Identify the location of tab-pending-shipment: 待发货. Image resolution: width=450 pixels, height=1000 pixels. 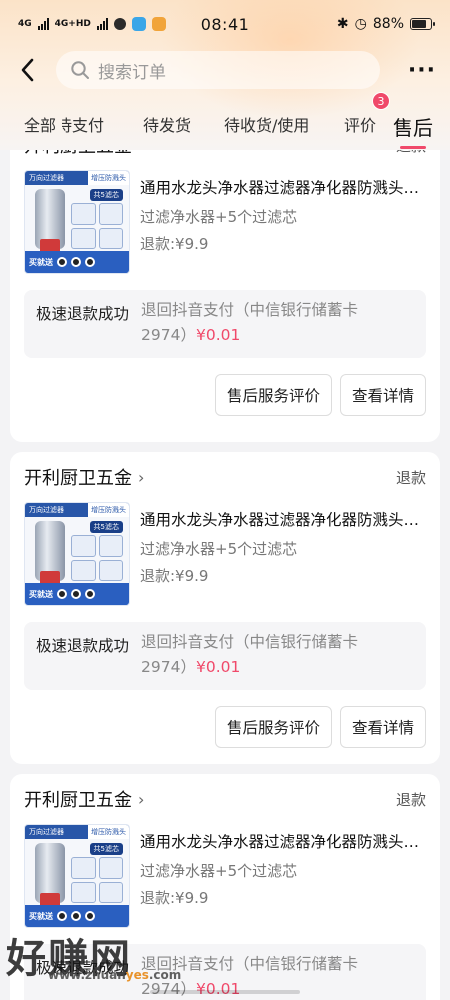
(167, 124).